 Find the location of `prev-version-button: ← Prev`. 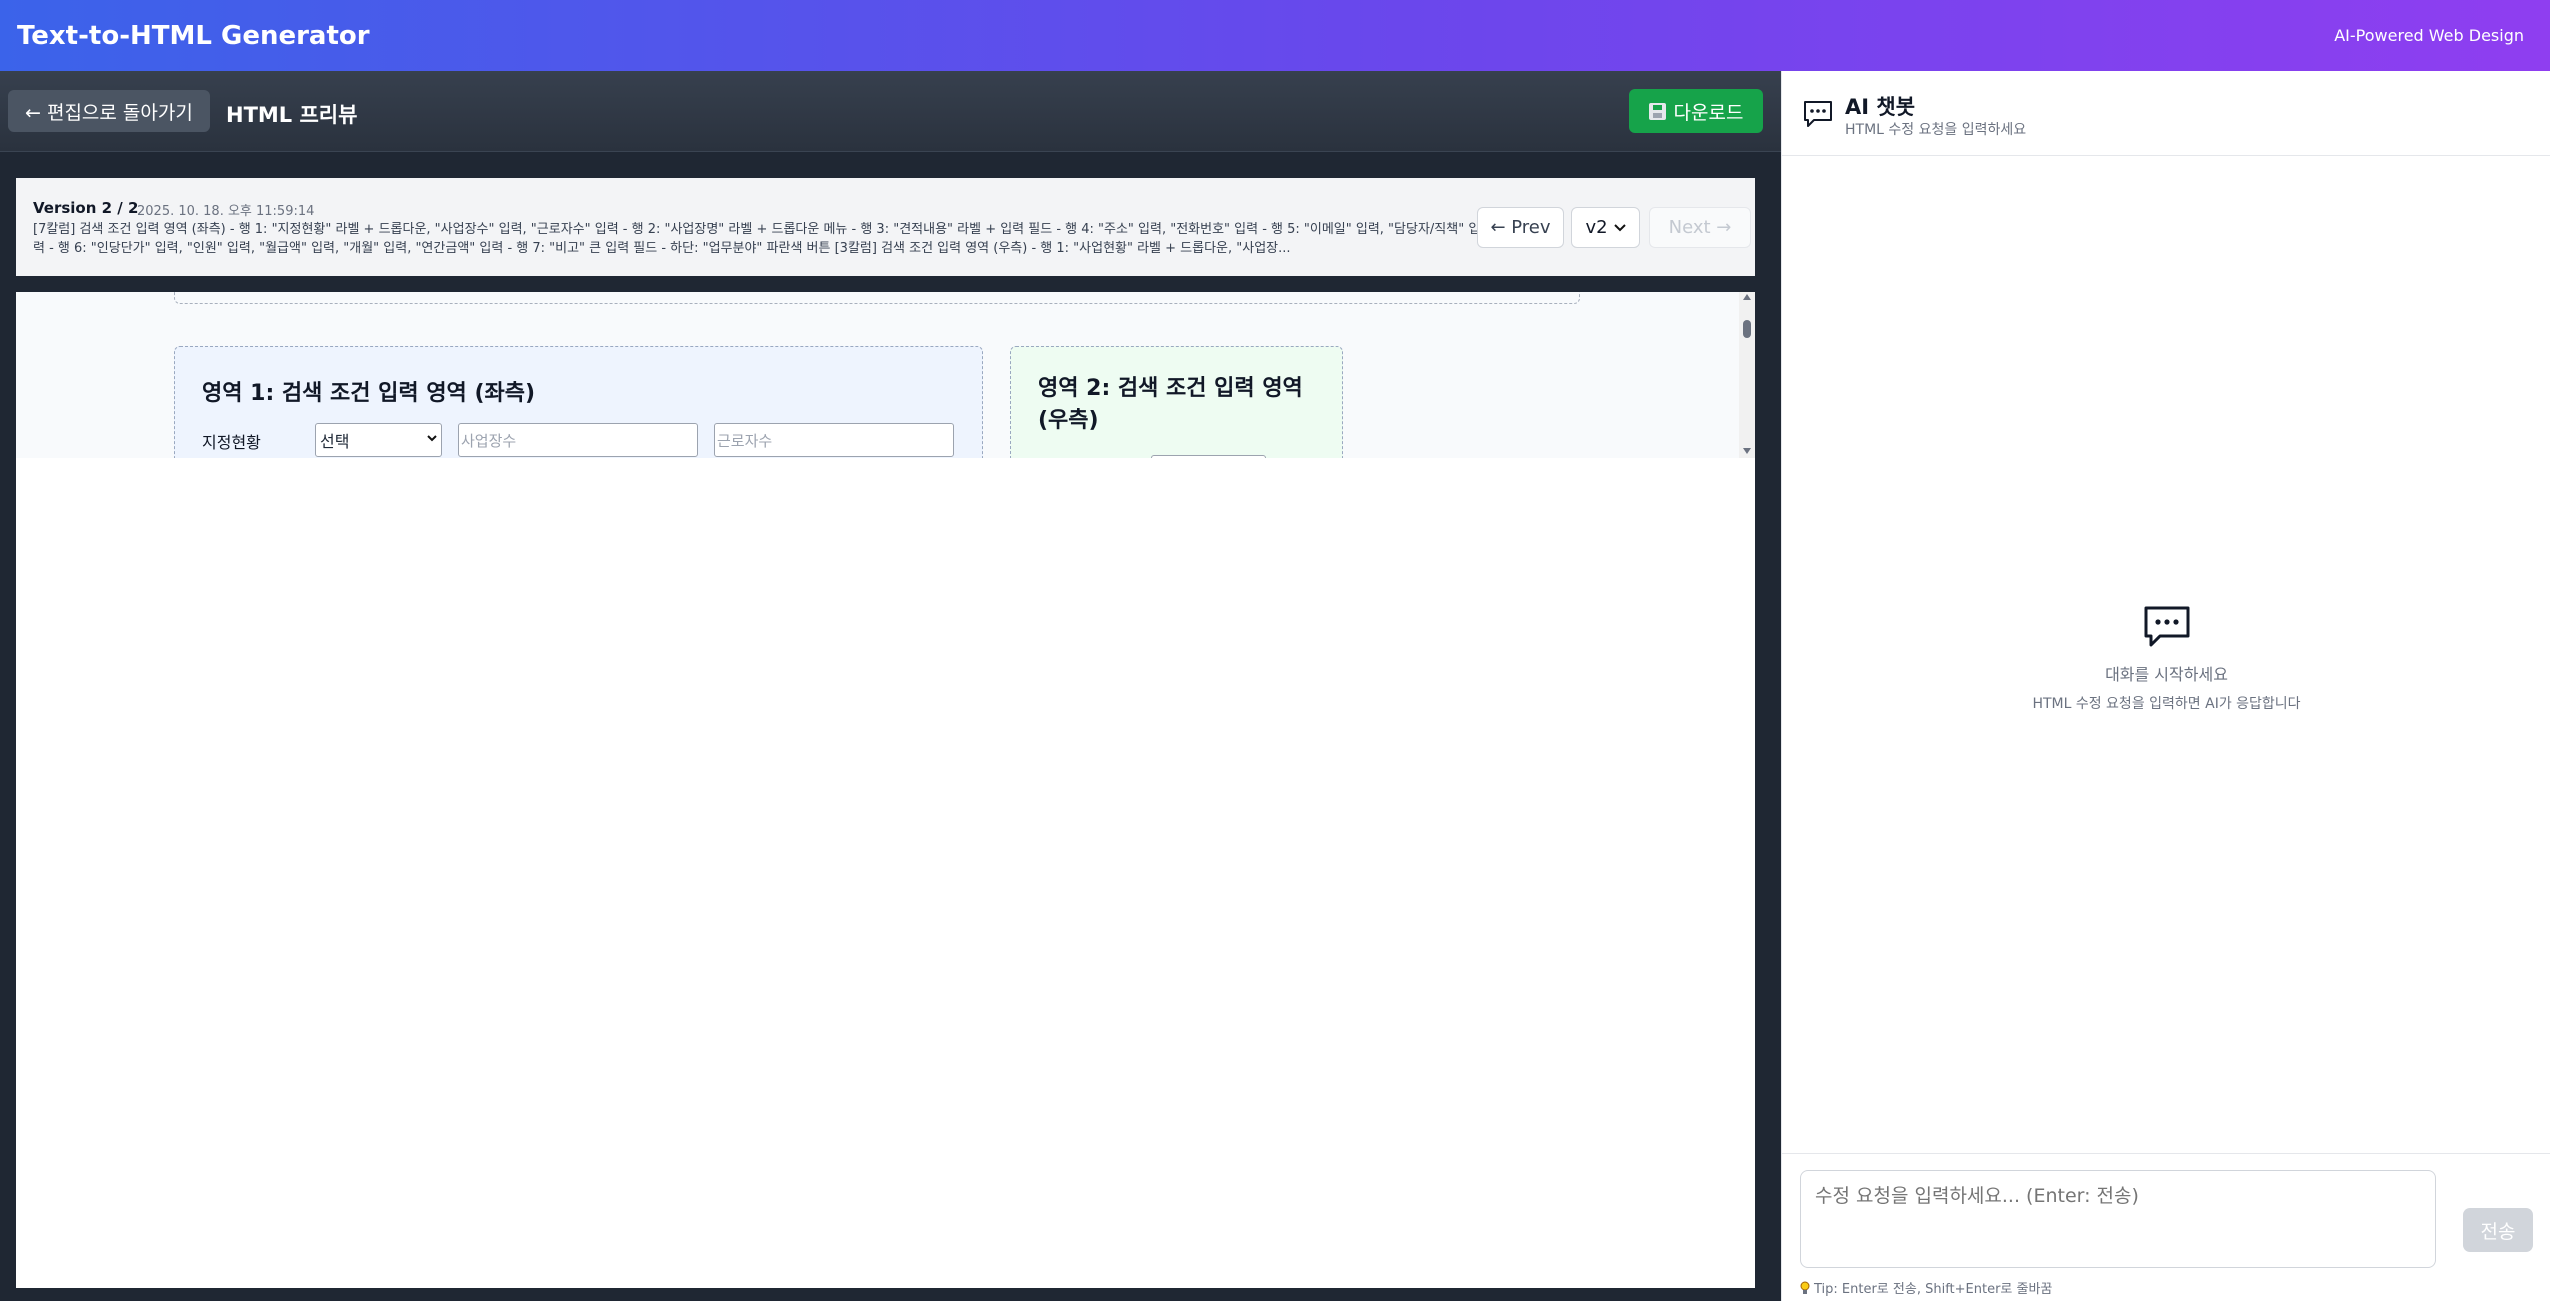

prev-version-button: ← Prev is located at coordinates (1520, 227).